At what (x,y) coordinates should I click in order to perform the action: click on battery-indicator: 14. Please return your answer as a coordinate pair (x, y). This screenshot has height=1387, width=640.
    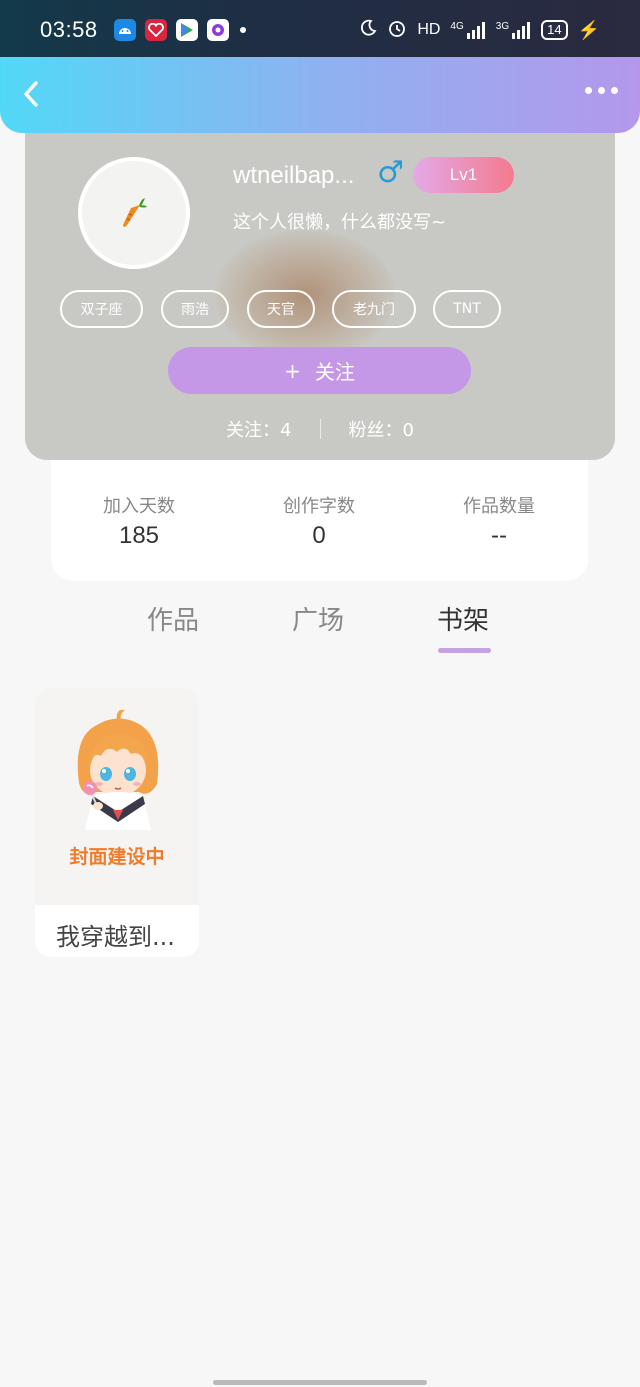
    Looking at the image, I should click on (554, 30).